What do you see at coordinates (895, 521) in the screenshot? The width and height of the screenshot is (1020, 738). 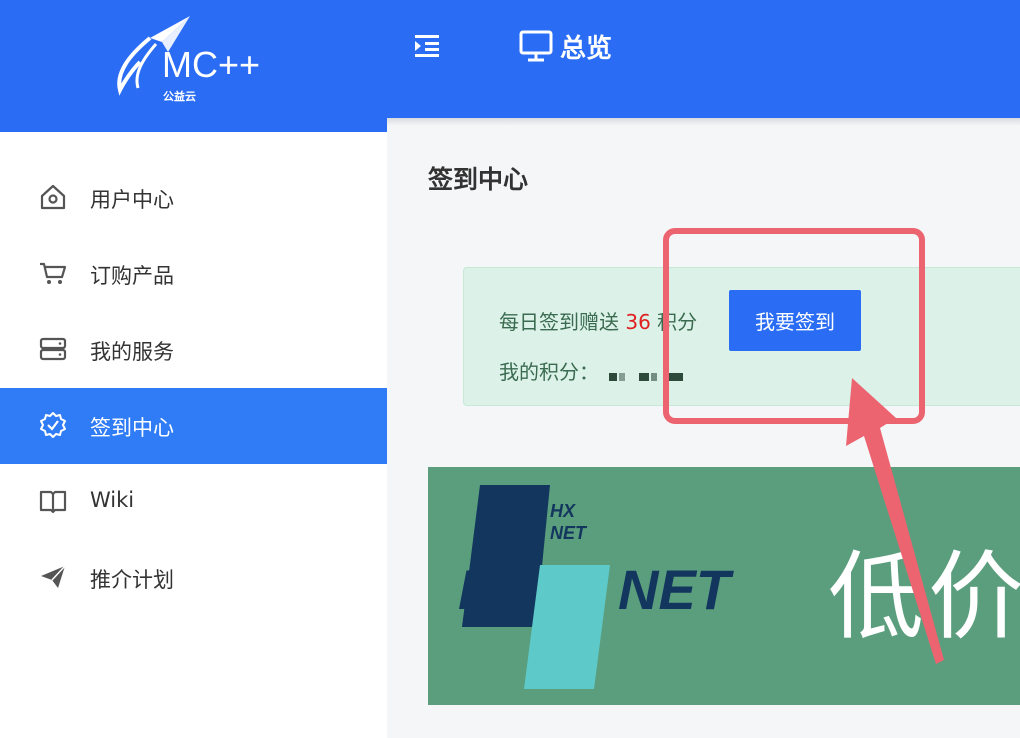 I see `annotation-arrow-icon` at bounding box center [895, 521].